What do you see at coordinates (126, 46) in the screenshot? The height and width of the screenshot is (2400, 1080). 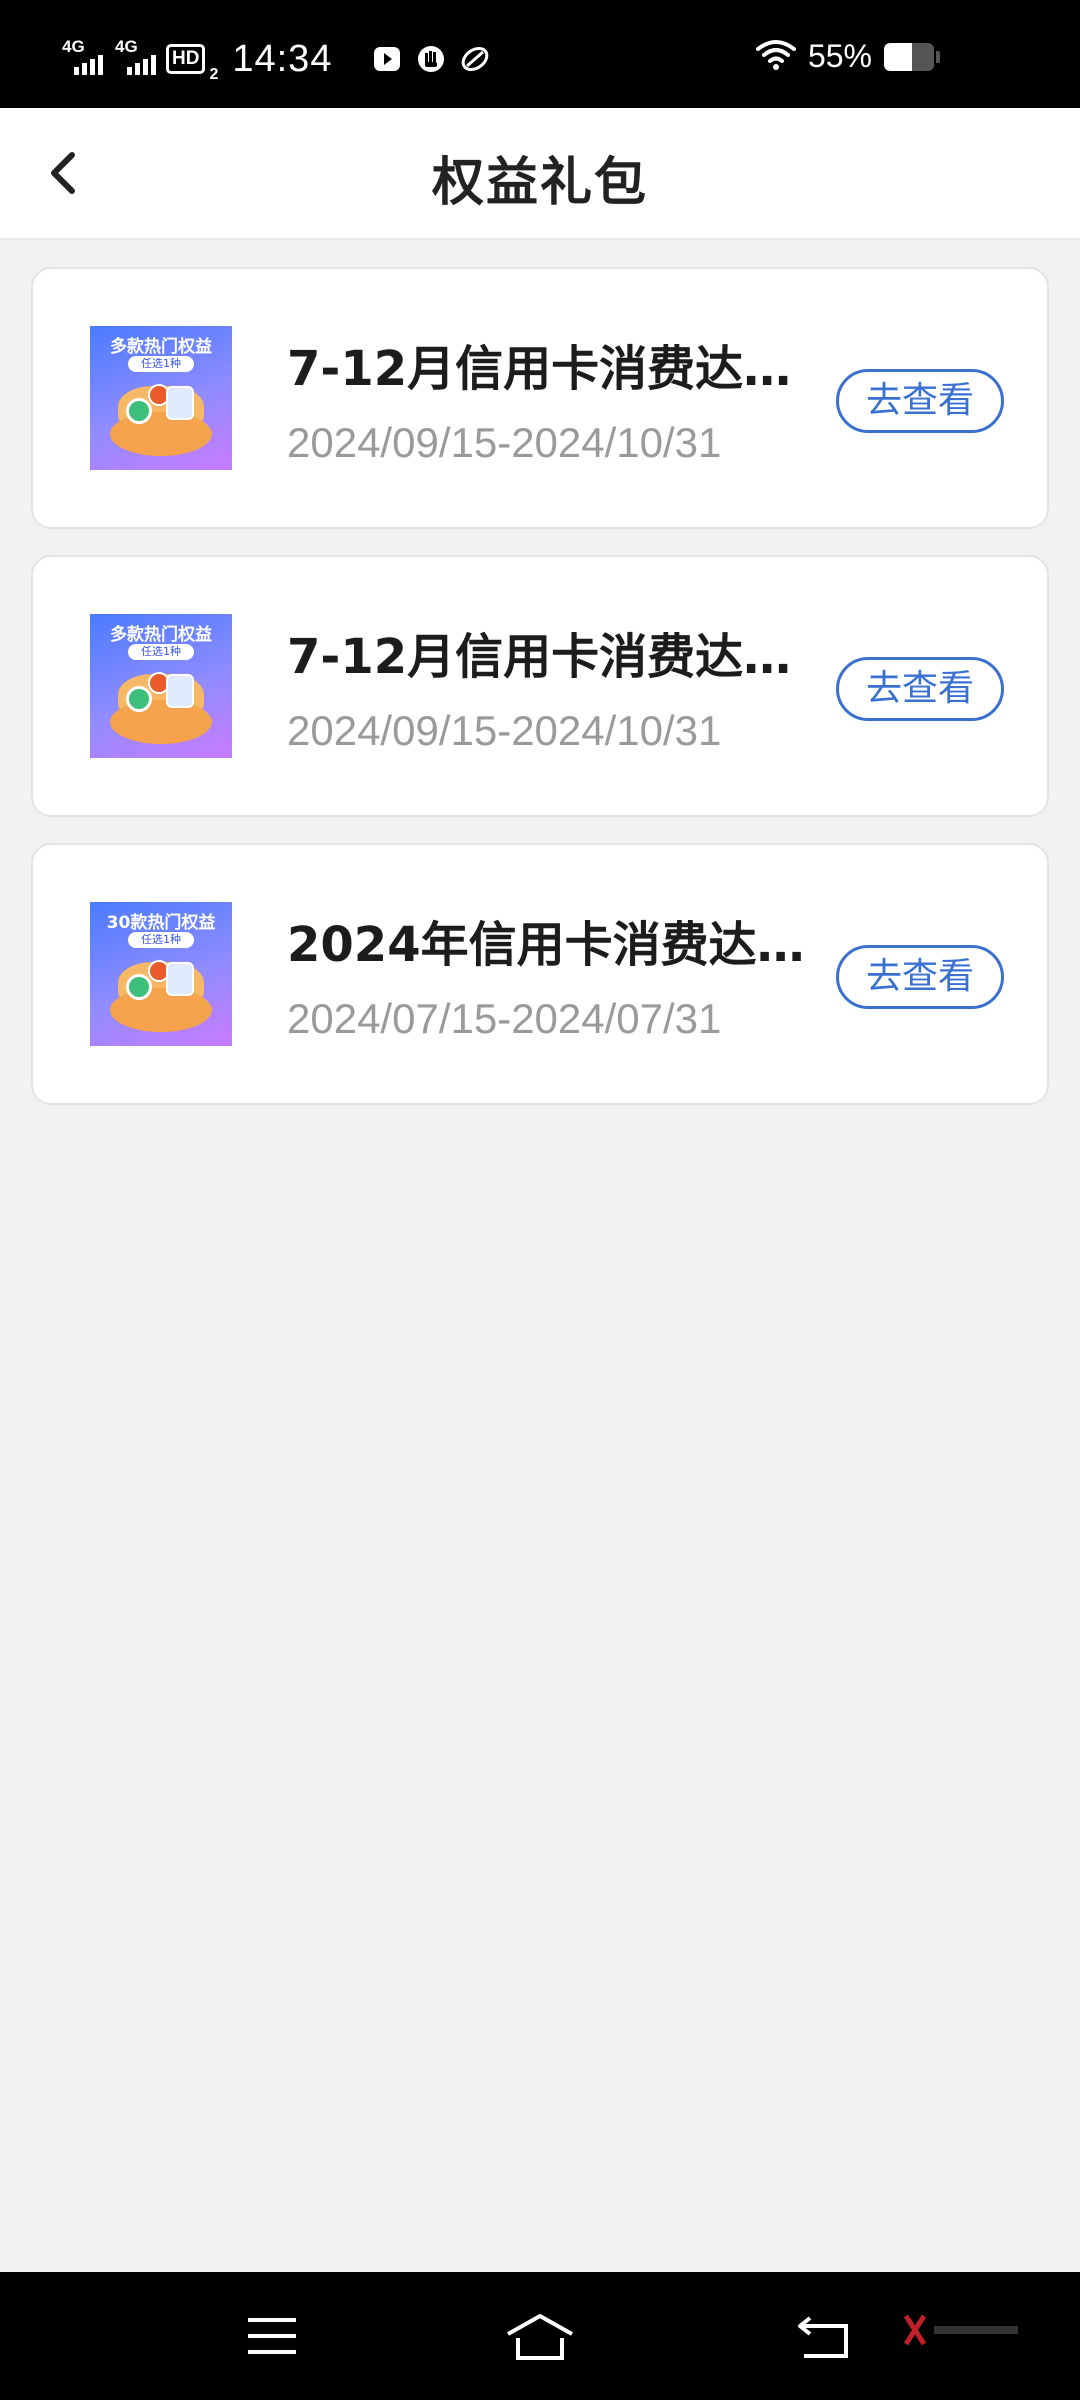 I see `network-type-2: 4G` at bounding box center [126, 46].